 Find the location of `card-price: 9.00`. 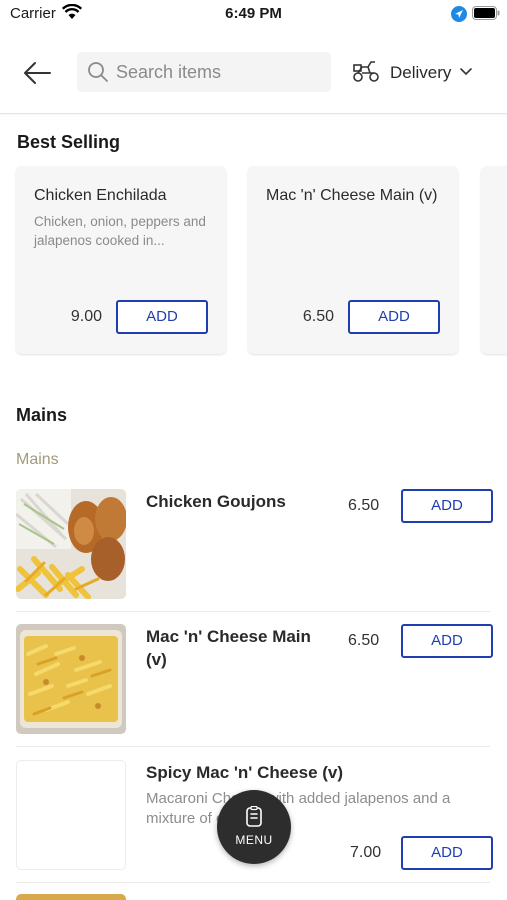

card-price: 9.00 is located at coordinates (86, 316).